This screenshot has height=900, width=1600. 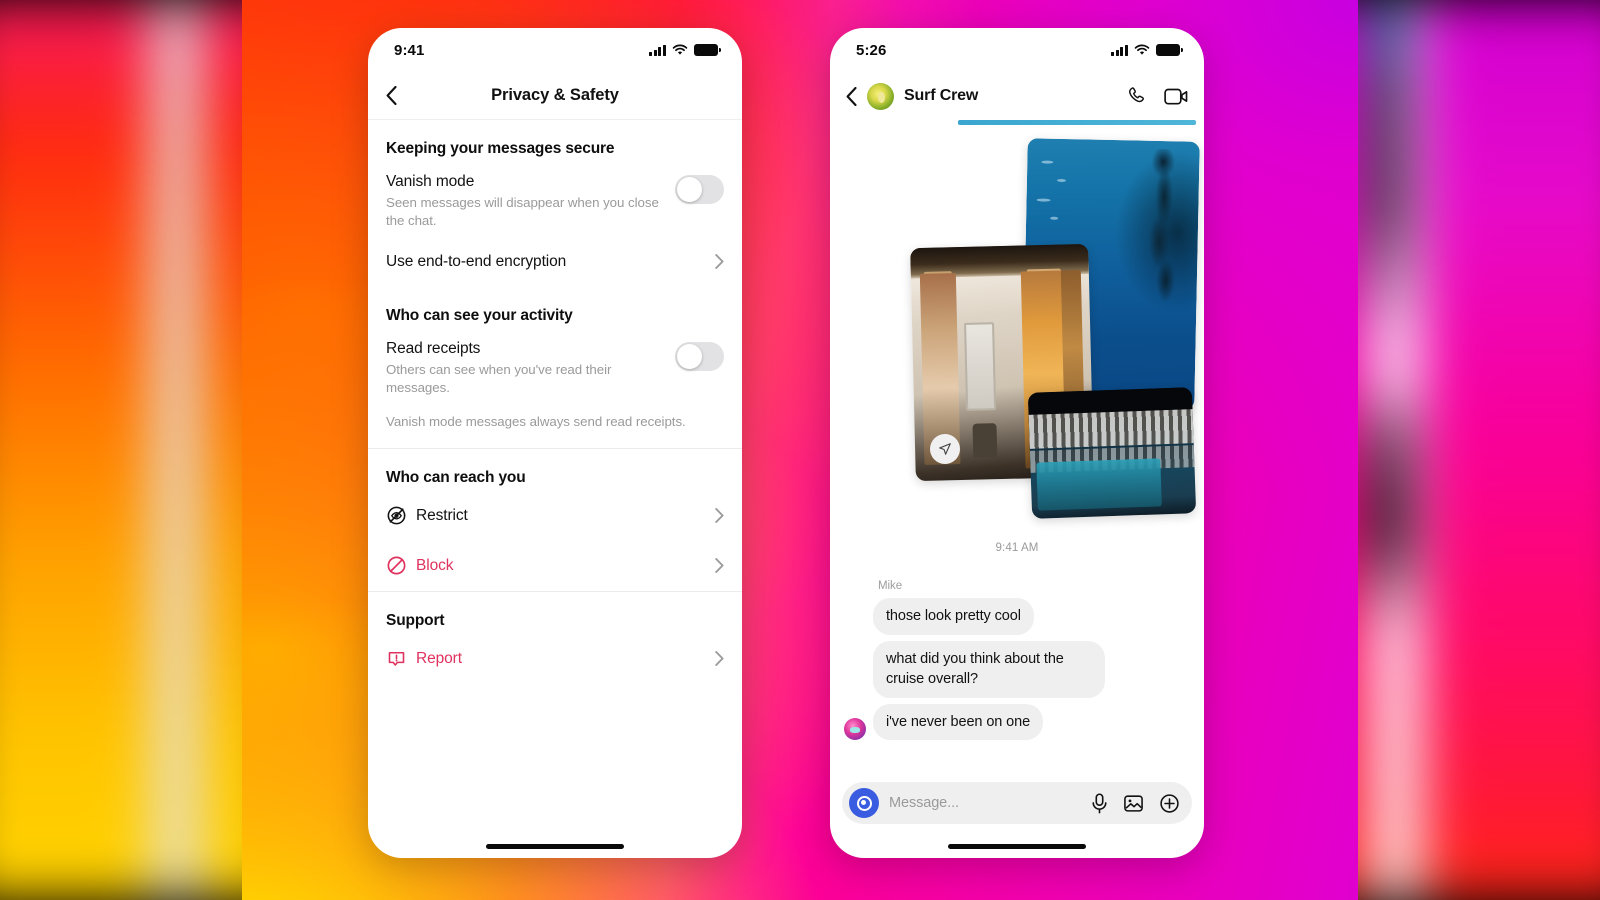 I want to click on page-title: Privacy & Safety, so click(x=555, y=95).